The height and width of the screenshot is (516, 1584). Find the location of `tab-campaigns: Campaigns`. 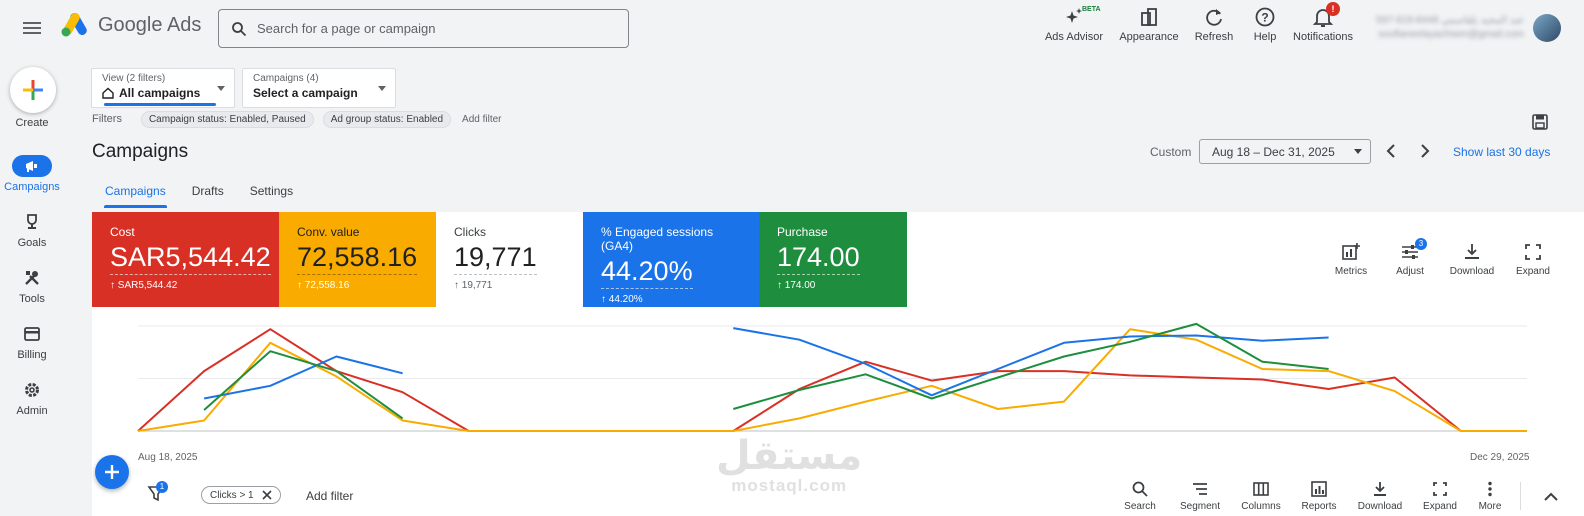

tab-campaigns: Campaigns is located at coordinates (135, 194).